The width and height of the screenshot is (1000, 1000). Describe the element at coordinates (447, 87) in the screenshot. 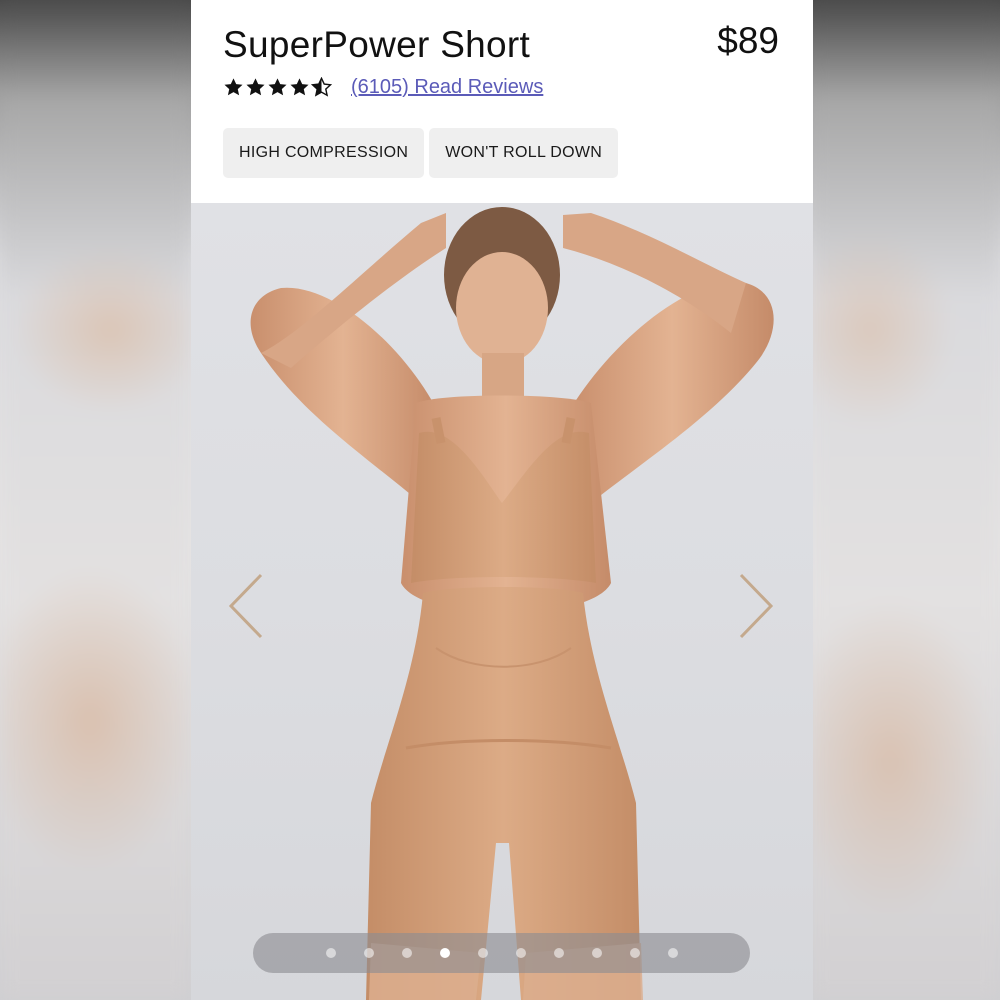

I see `read-reviews-link: (6105) Read Reviews` at that location.